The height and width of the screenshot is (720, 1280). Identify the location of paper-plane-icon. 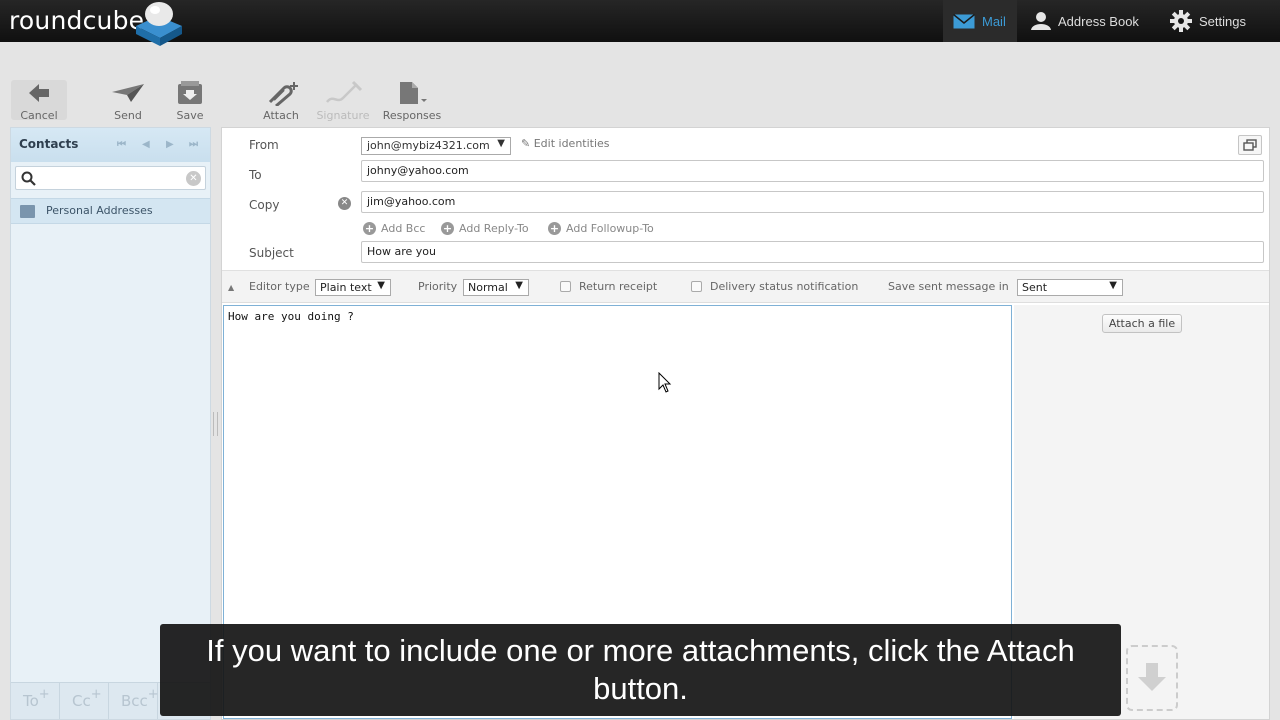
(128, 93).